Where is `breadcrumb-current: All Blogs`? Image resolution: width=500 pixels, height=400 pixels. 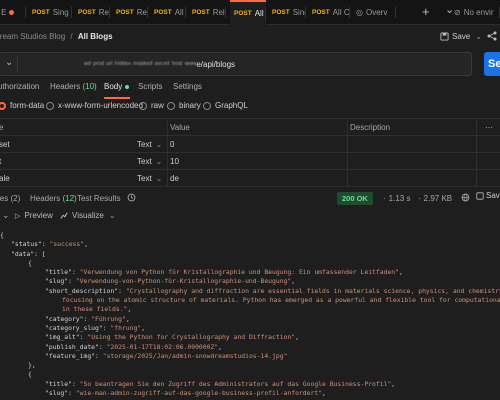 breadcrumb-current: All Blogs is located at coordinates (95, 36).